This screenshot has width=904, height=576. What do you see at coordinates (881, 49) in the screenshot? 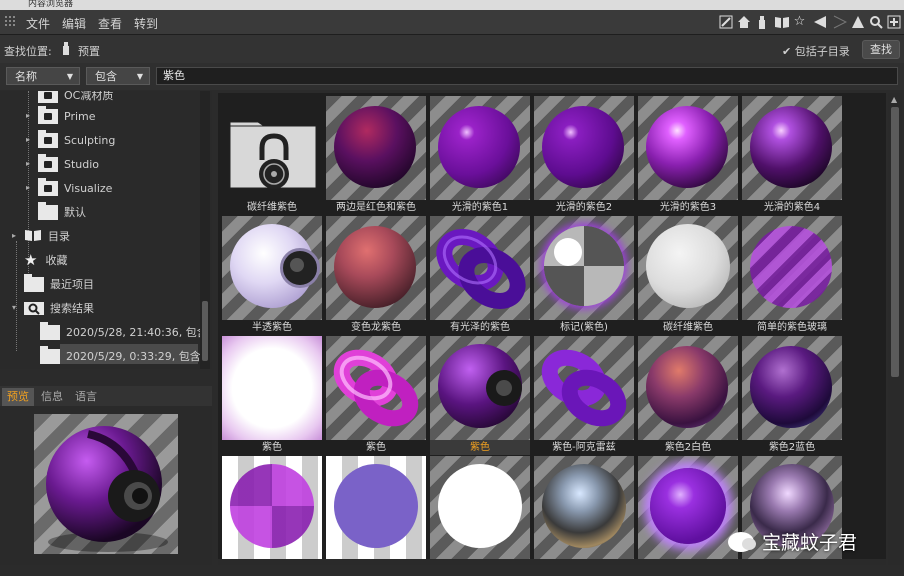
I see `search-button: 查找` at bounding box center [881, 49].